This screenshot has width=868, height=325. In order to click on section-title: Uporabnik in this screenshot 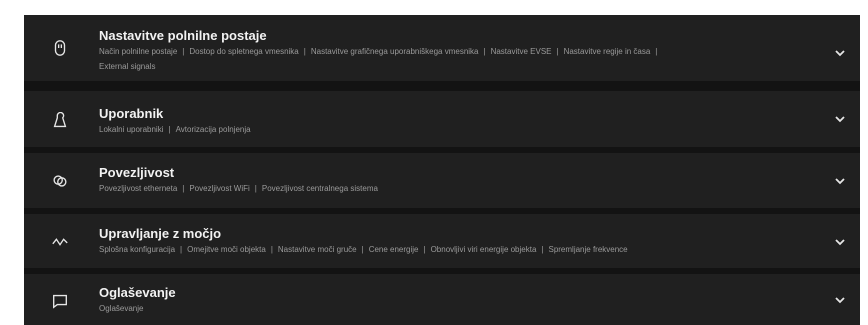, I will do `click(131, 113)`.